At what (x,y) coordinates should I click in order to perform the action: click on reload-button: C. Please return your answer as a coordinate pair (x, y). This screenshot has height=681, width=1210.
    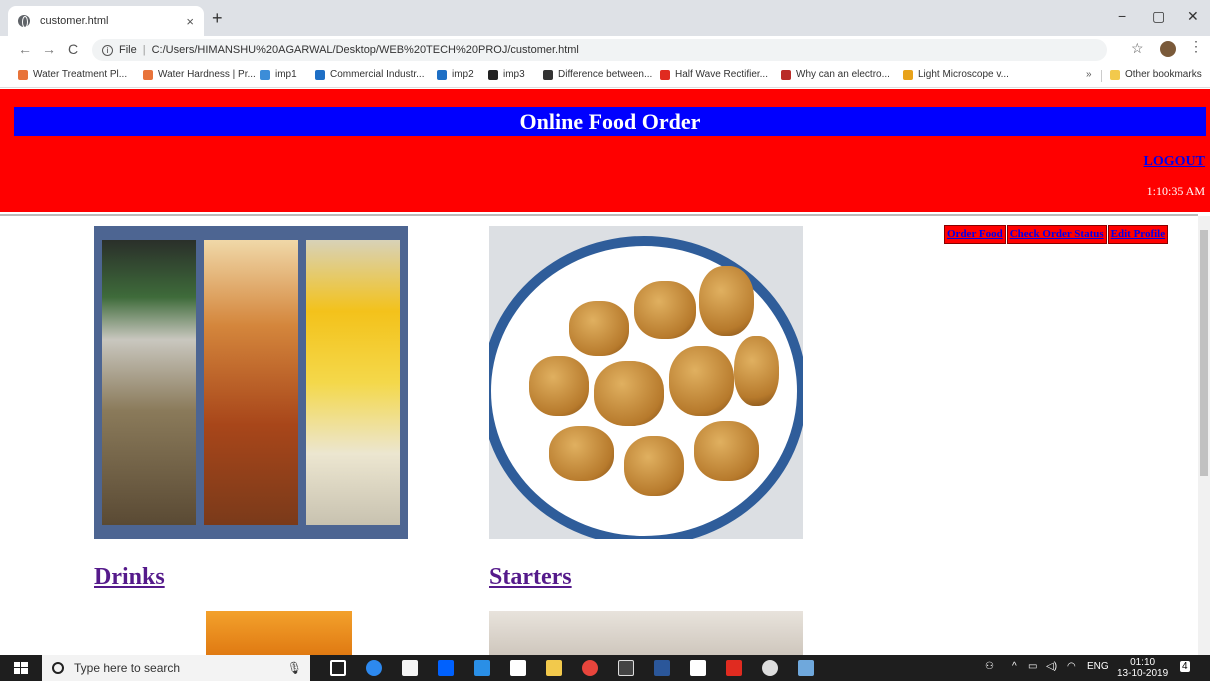
    Looking at the image, I should click on (73, 49).